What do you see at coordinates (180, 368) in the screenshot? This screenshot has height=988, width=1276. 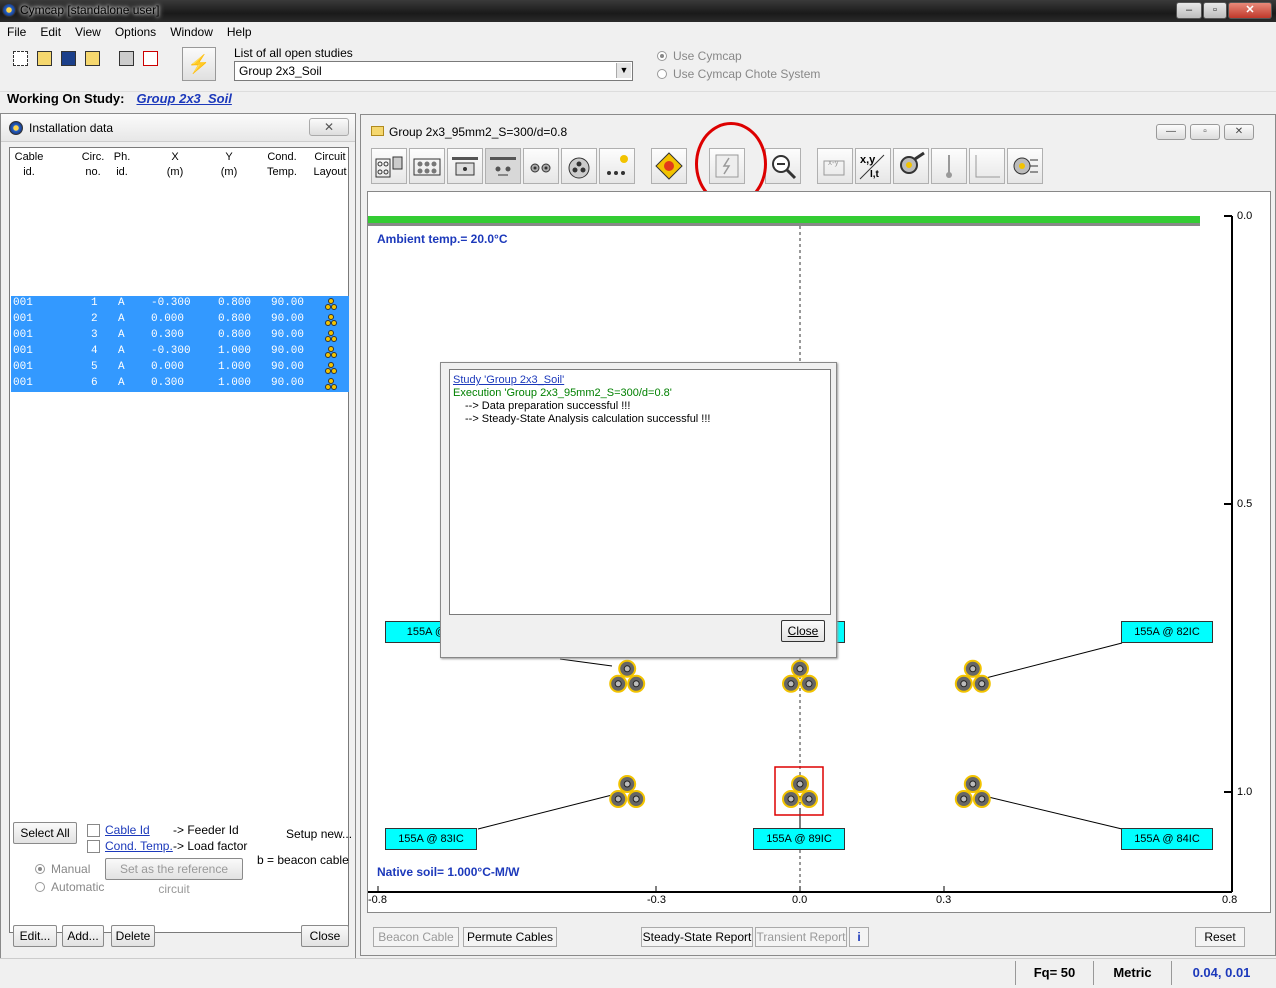 I see `table-row: 001 5 A 0.000 1.000 90.00` at bounding box center [180, 368].